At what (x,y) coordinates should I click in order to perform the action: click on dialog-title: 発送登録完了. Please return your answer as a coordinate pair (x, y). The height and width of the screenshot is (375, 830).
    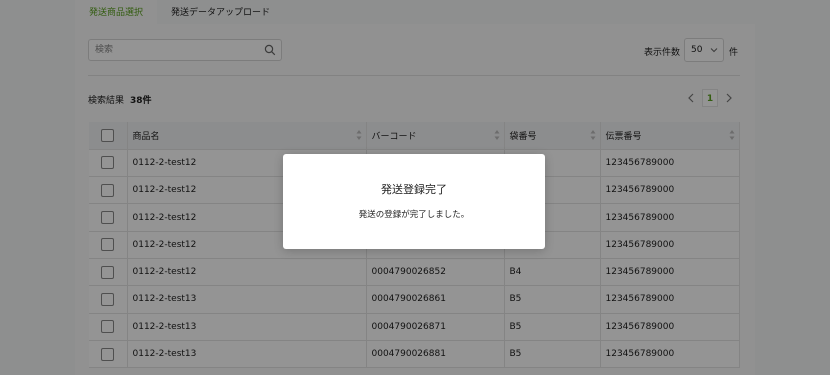
    Looking at the image, I should click on (414, 189).